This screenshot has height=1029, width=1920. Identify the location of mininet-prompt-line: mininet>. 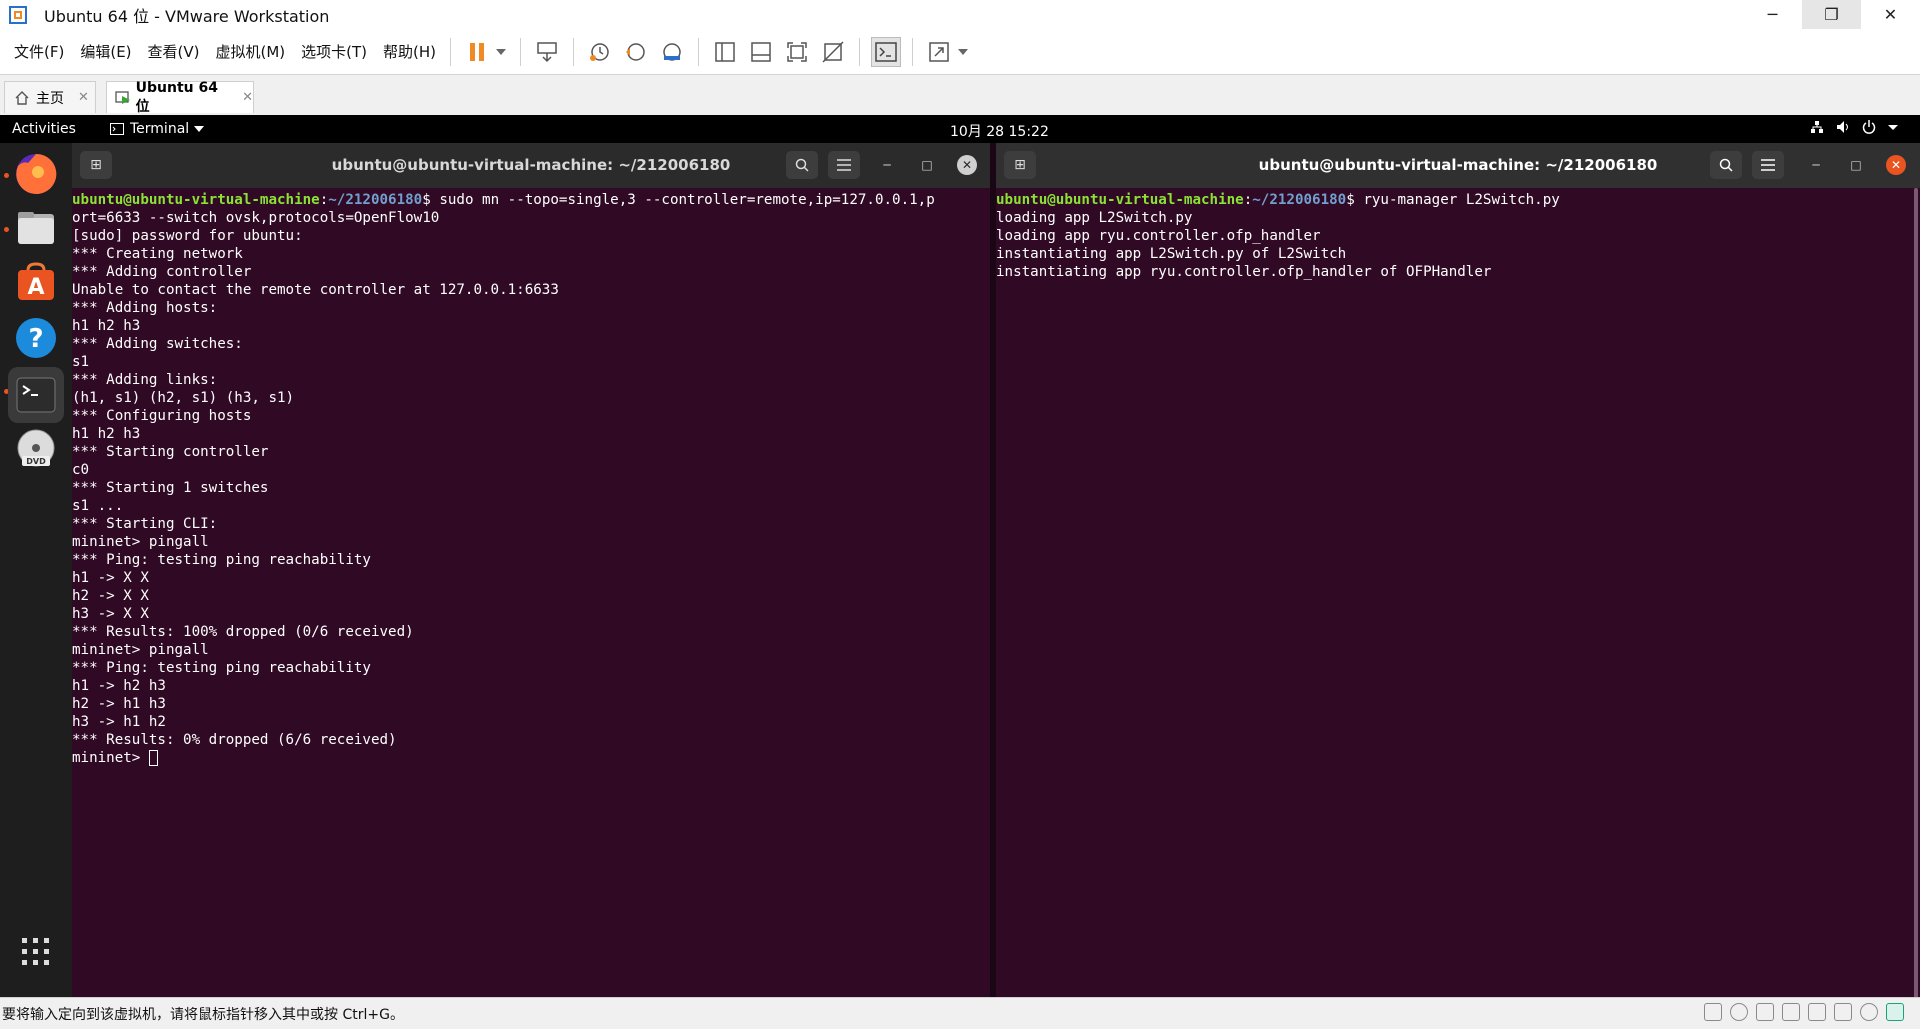
(531, 758).